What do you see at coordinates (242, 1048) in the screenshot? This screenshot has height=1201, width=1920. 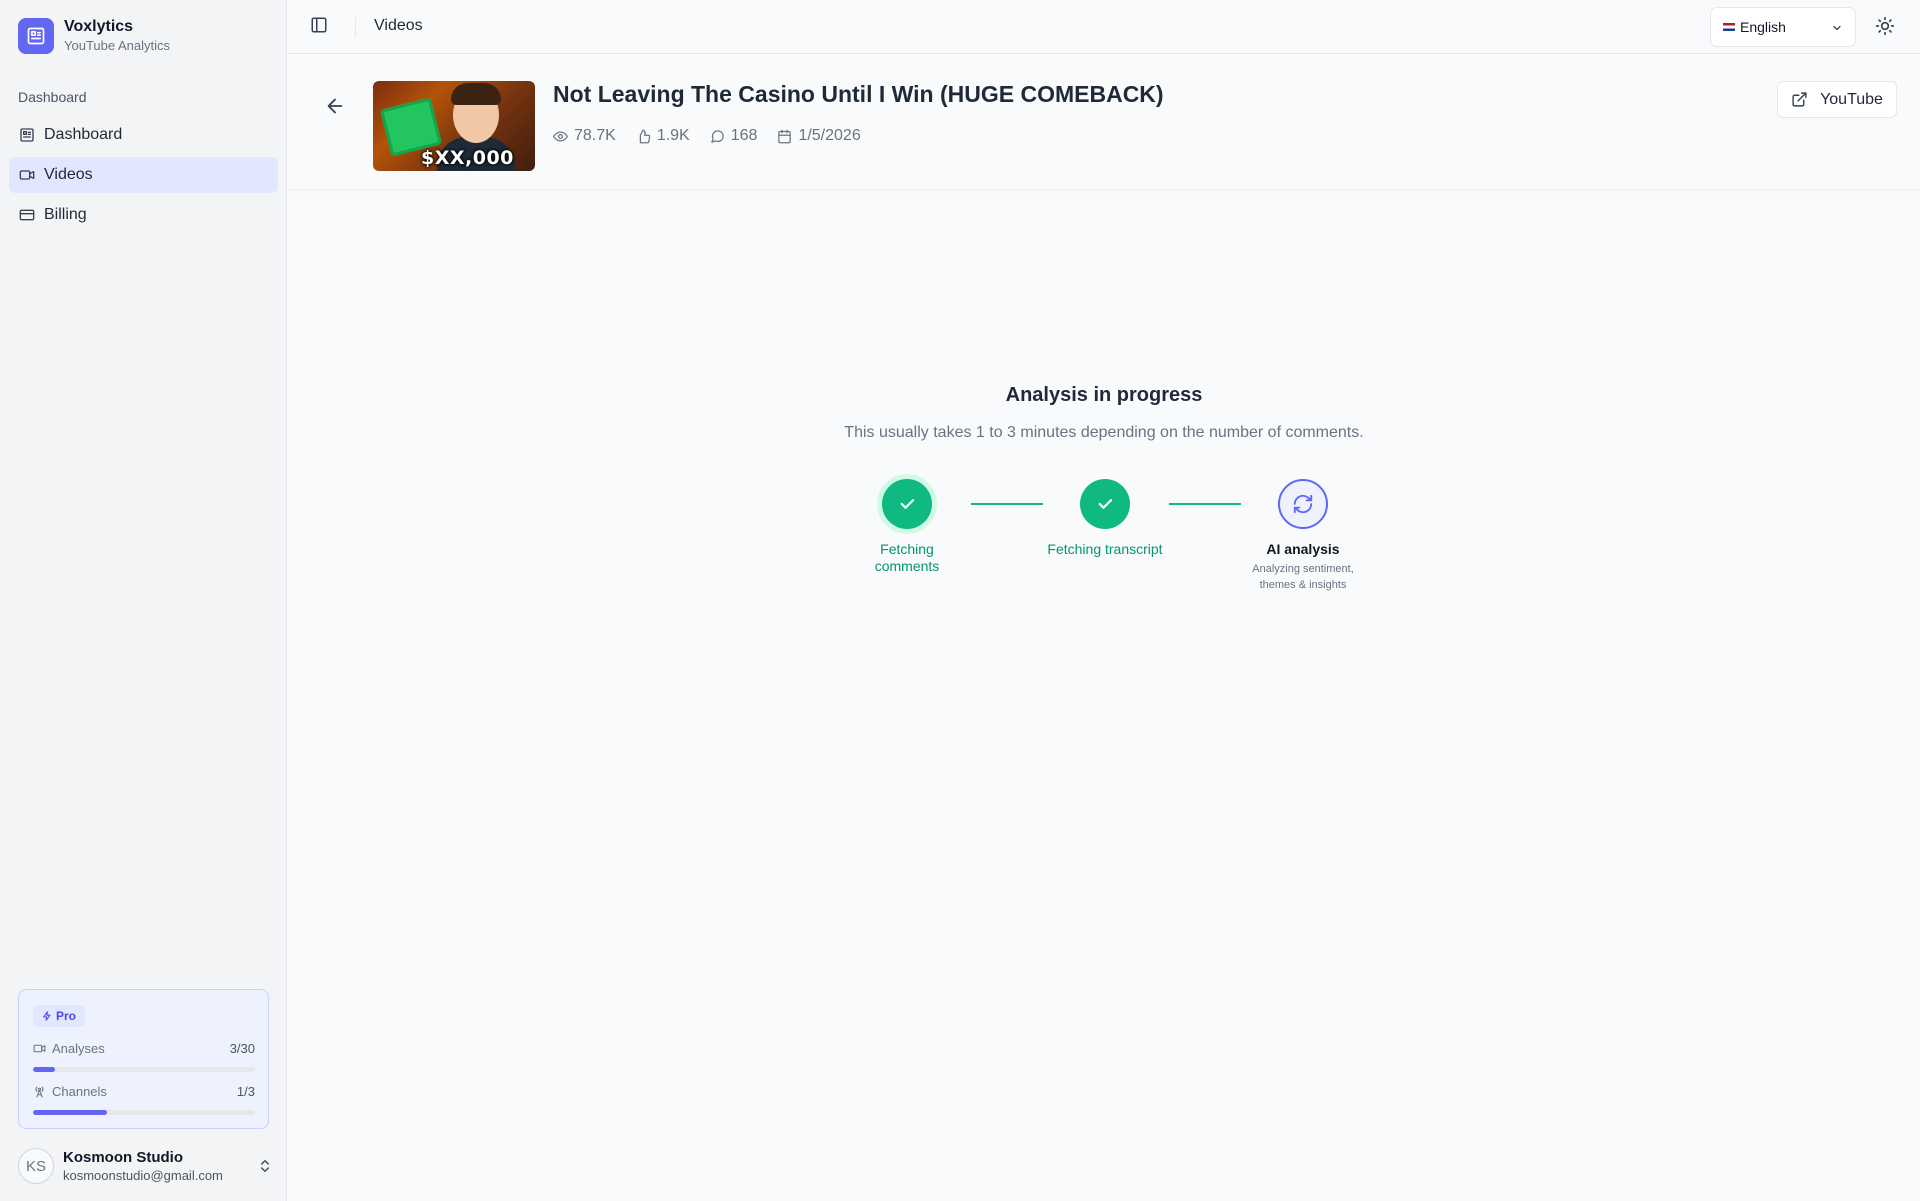 I see `analyses-count: 3/30` at bounding box center [242, 1048].